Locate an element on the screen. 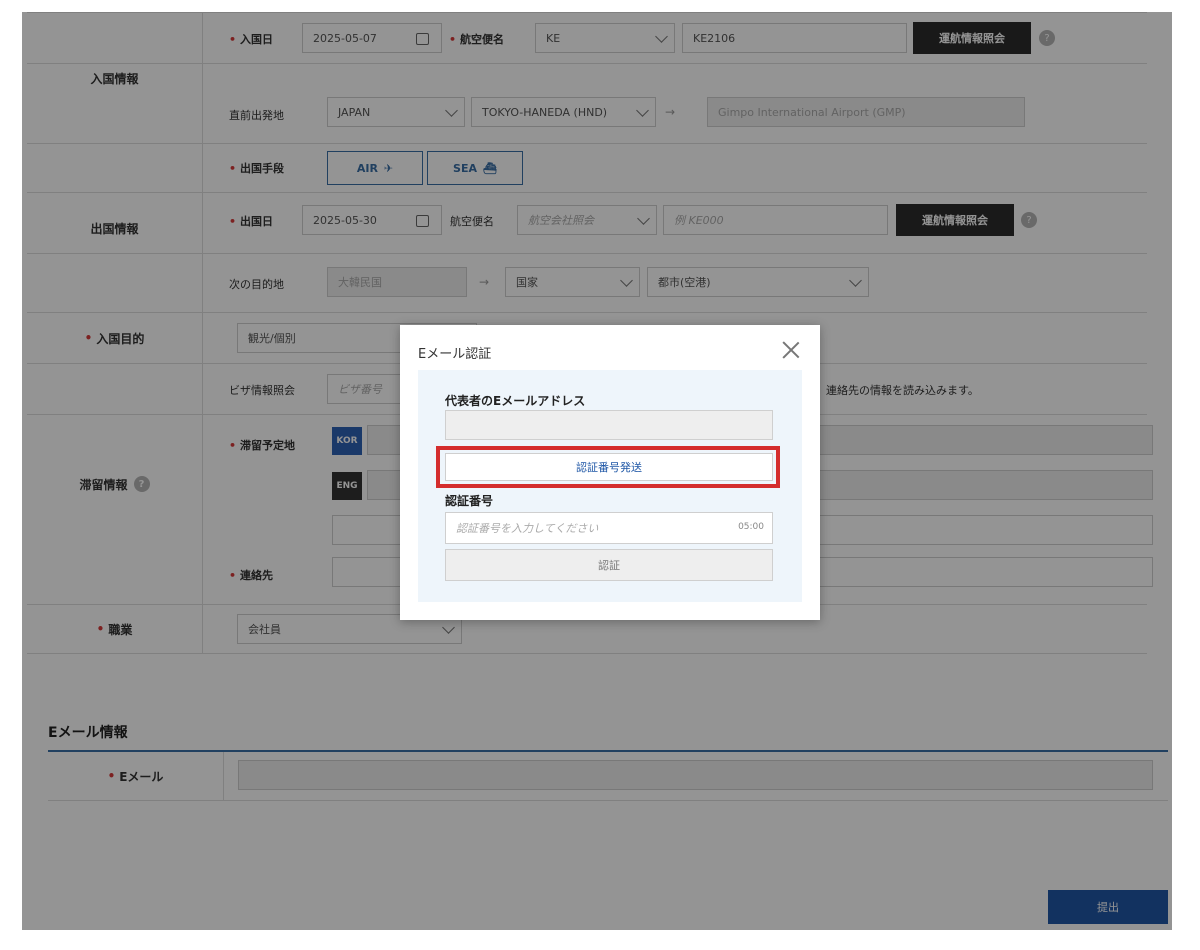  code-input: 認証番号を入力してください 05:00 is located at coordinates (609, 528).